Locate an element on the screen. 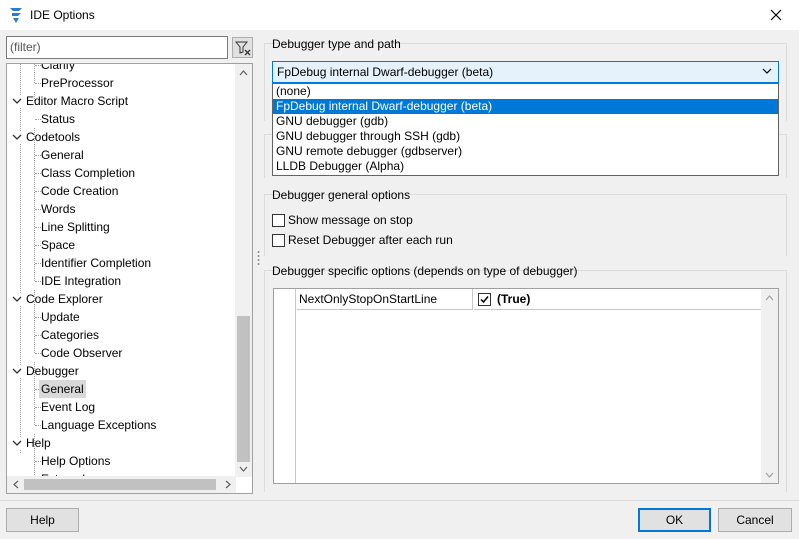  tree-item-label: Help is located at coordinates (38, 443).